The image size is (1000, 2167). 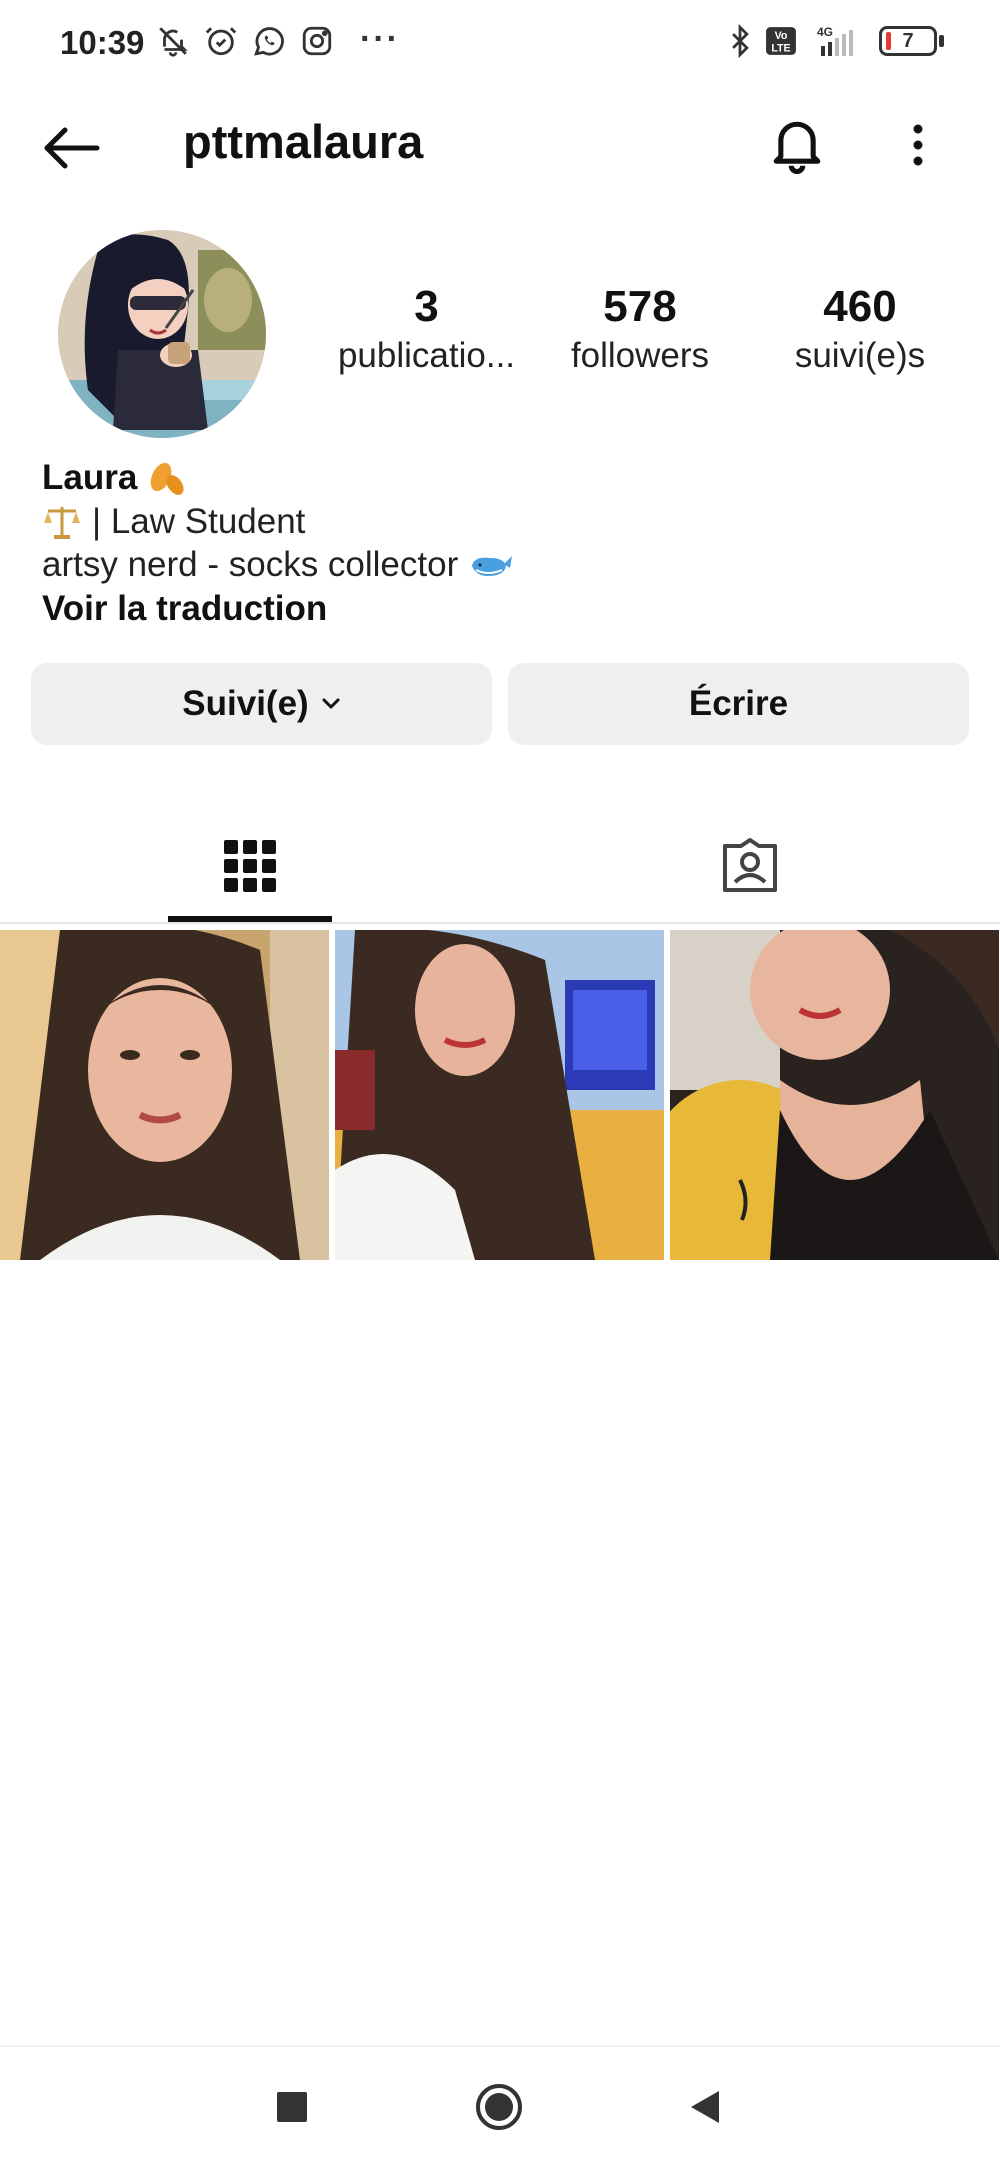 What do you see at coordinates (860, 306) in the screenshot?
I see `stat-following-count: 460` at bounding box center [860, 306].